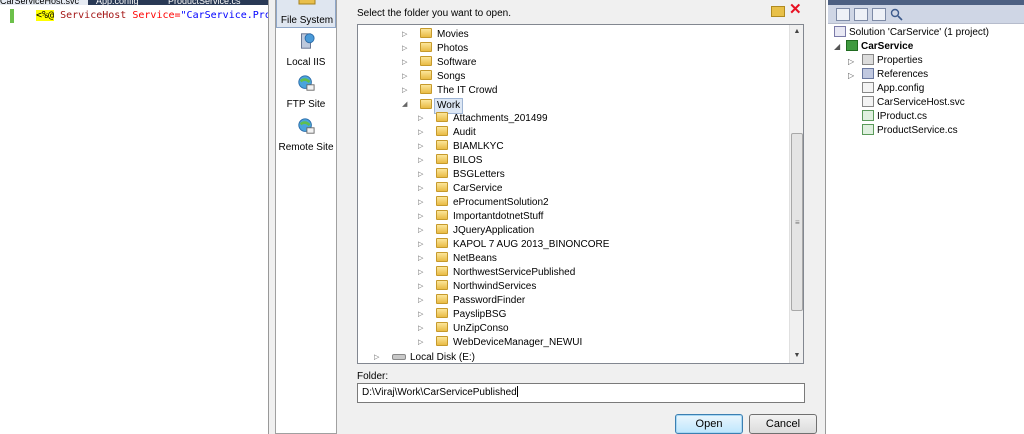 This screenshot has width=1024, height=434. Describe the element at coordinates (306, 134) in the screenshot. I see `place-remote-site: Remote Site` at that location.